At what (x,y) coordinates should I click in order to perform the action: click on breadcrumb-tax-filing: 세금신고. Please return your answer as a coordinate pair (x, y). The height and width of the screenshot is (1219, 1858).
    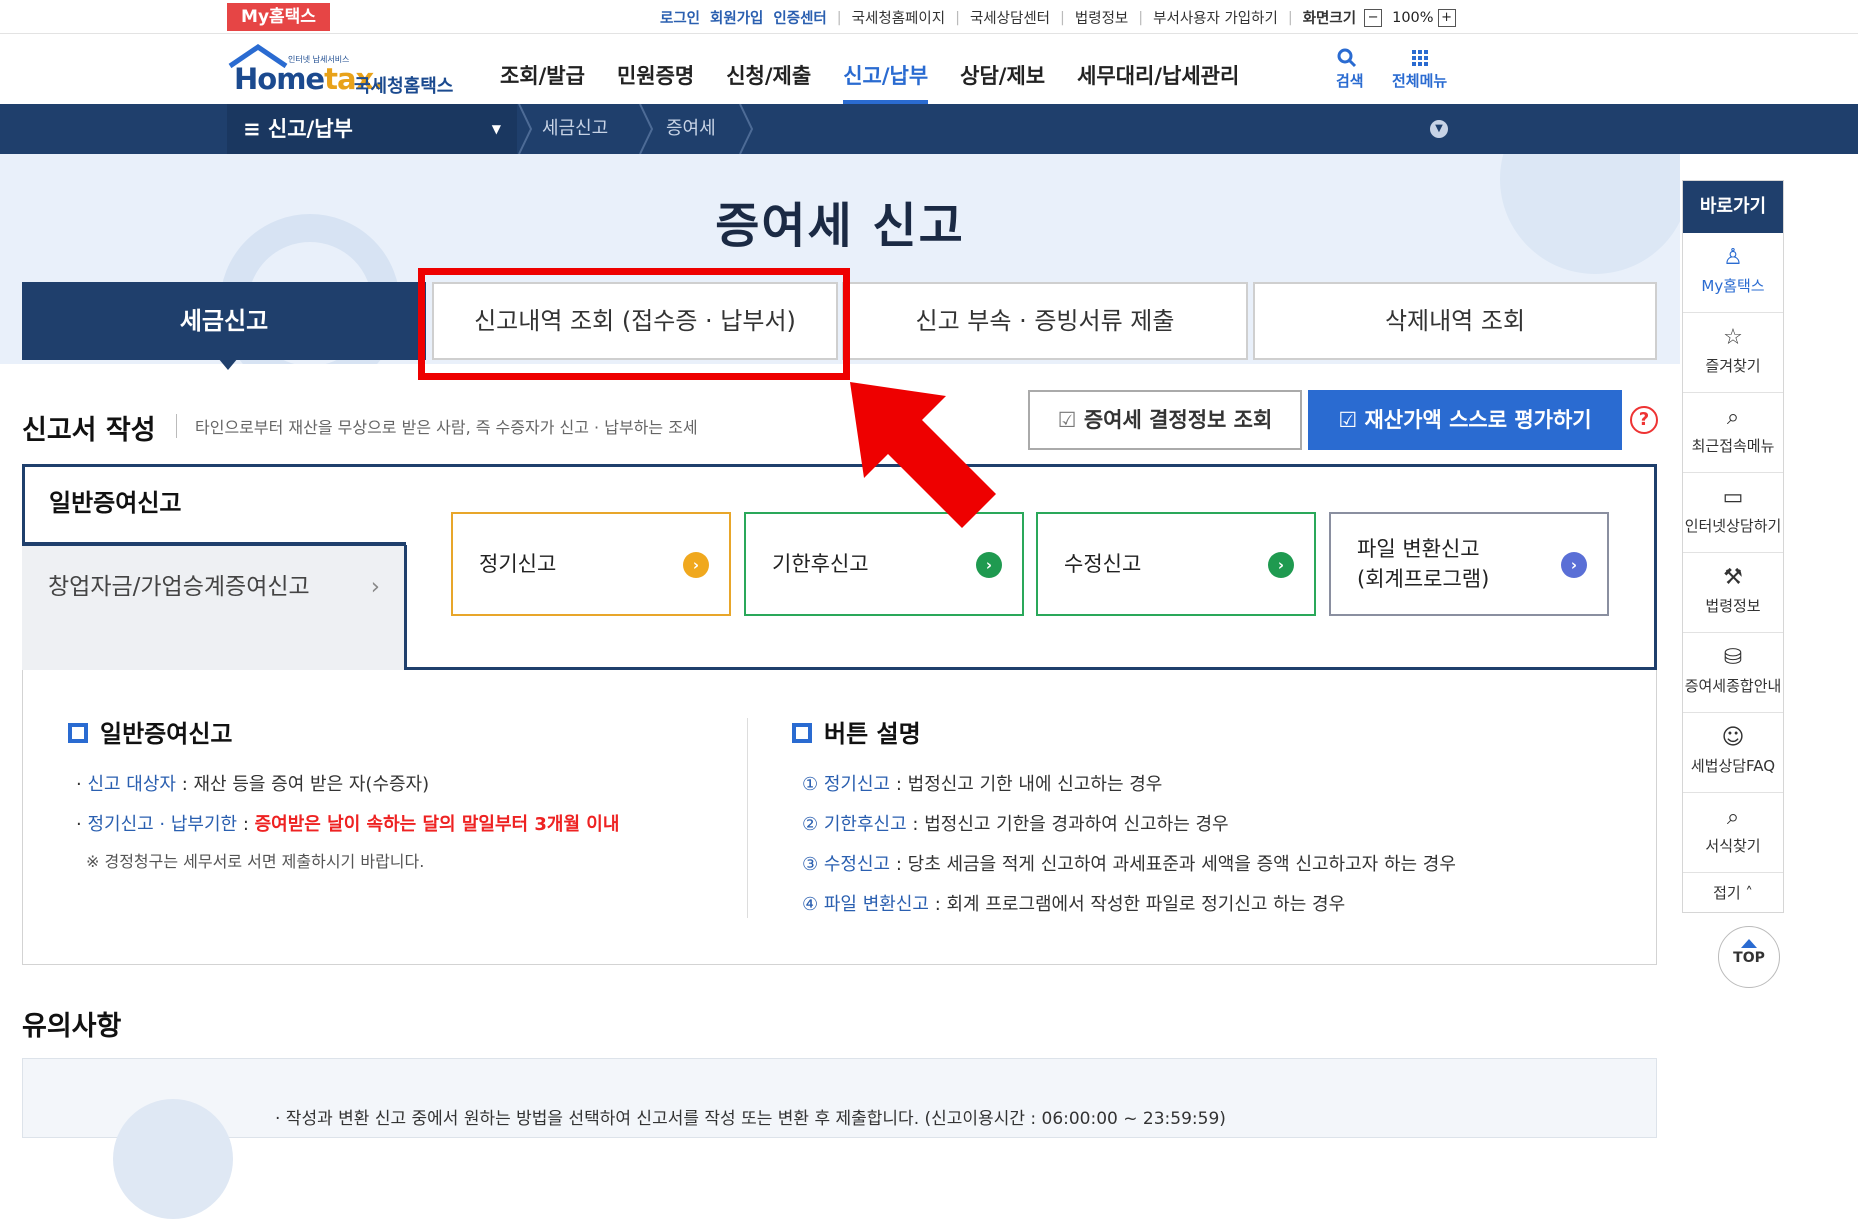
    Looking at the image, I should click on (575, 129).